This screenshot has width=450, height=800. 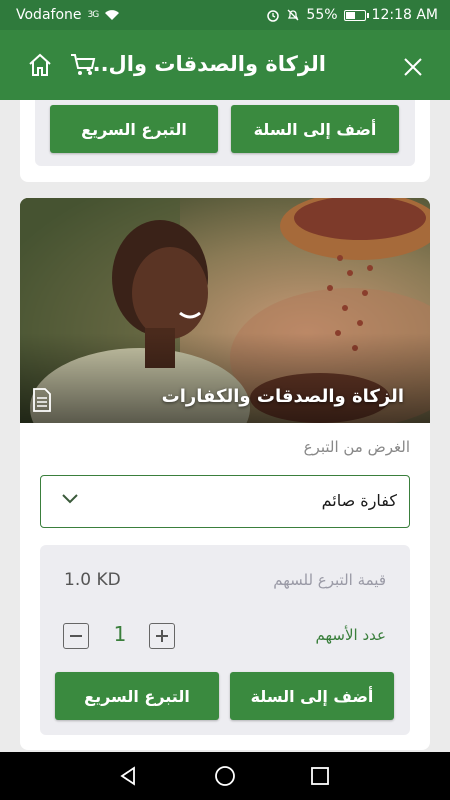 What do you see at coordinates (92, 580) in the screenshot?
I see `share-value: 1.0 KD` at bounding box center [92, 580].